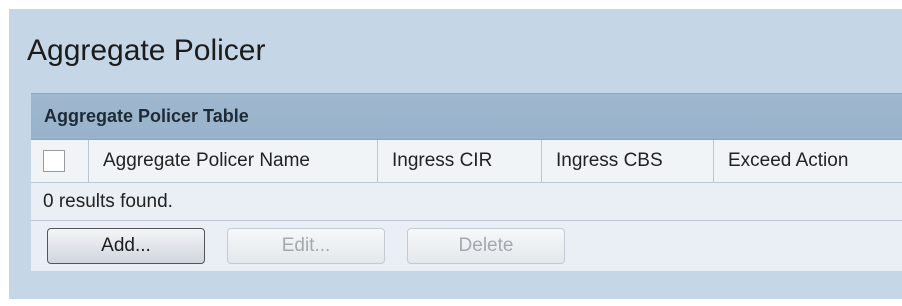  Describe the element at coordinates (466, 116) in the screenshot. I see `table-caption: Aggregate Policer Table` at that location.